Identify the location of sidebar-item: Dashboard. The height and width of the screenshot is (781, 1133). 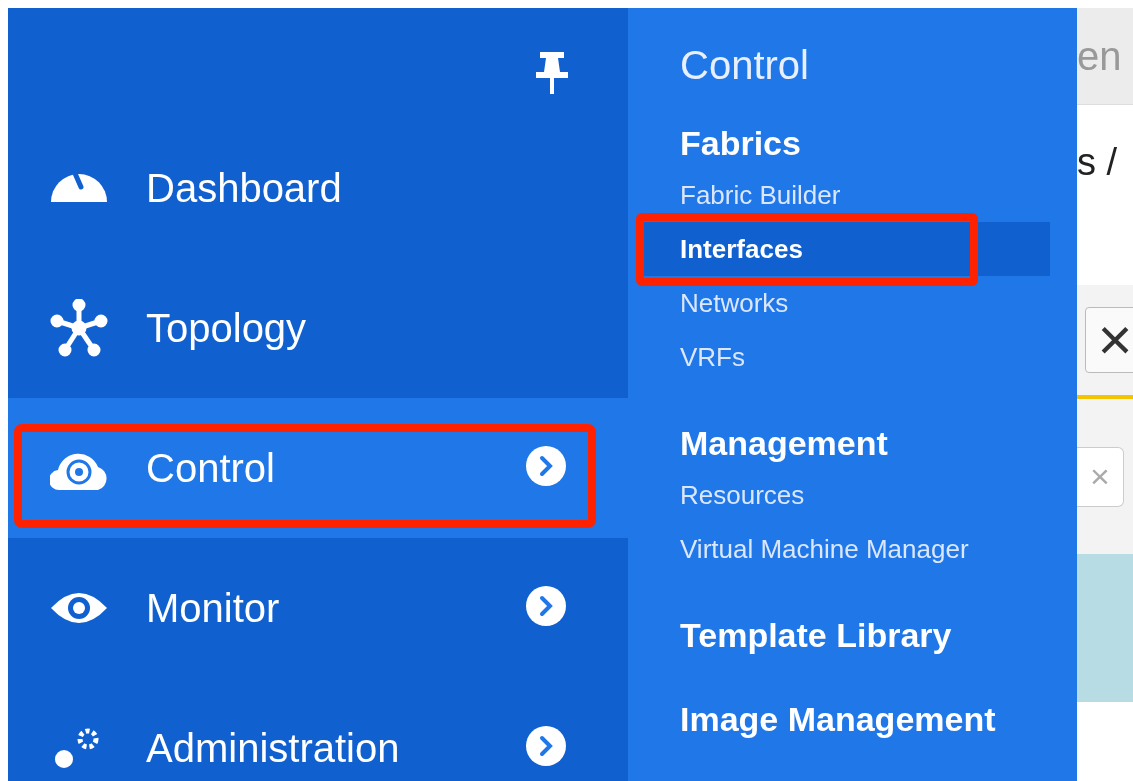
(318, 188).